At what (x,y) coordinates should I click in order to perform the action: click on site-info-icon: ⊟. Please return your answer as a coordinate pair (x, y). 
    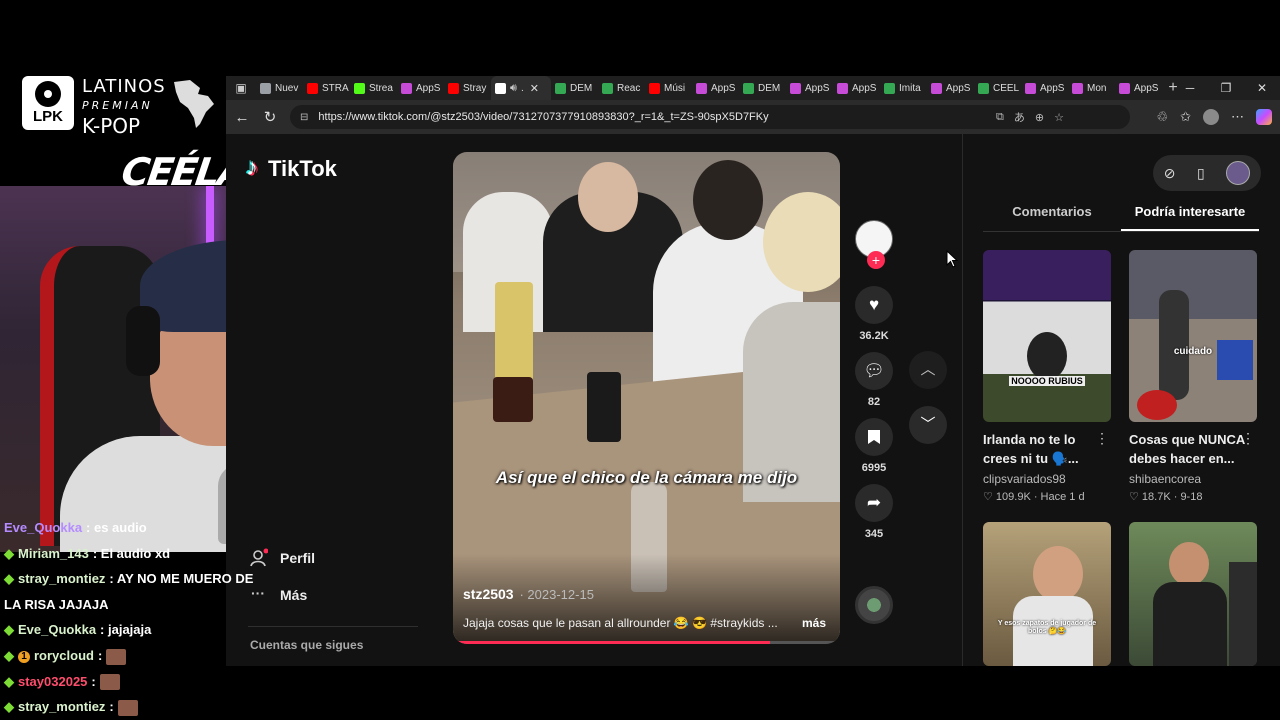
    Looking at the image, I should click on (304, 117).